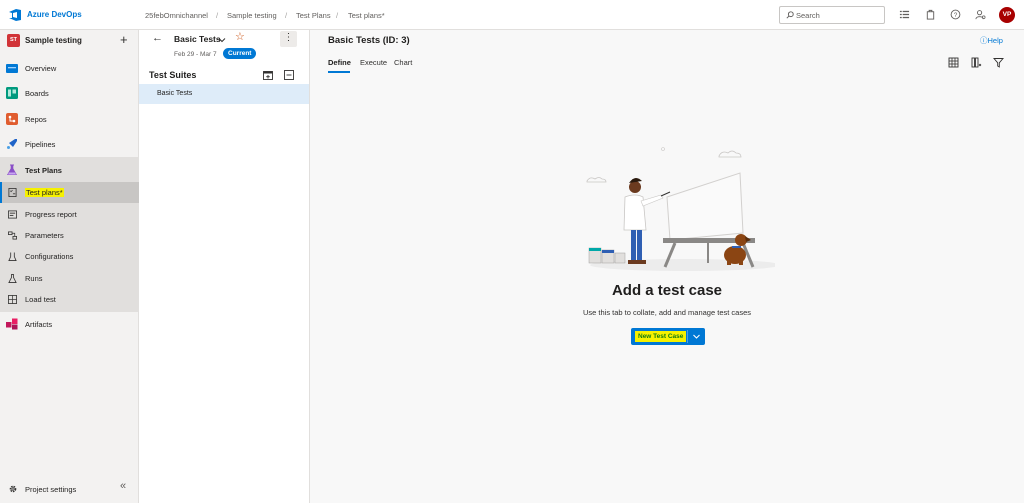 This screenshot has height=503, width=1024. What do you see at coordinates (373, 62) in the screenshot?
I see `tab-execute: Execute` at bounding box center [373, 62].